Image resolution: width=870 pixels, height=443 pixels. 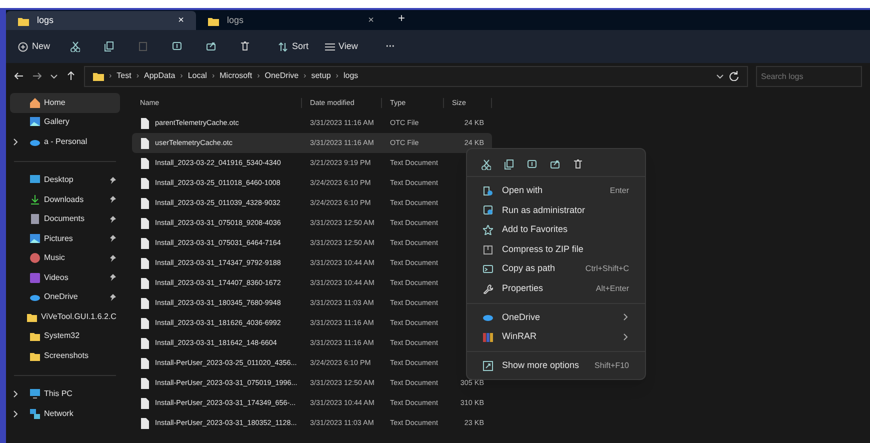 What do you see at coordinates (124, 76) in the screenshot?
I see `breadcrumb: Test` at bounding box center [124, 76].